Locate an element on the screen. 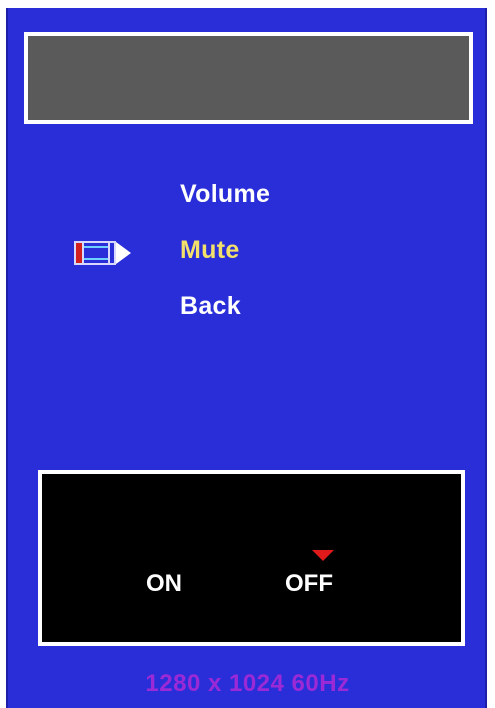 The image size is (495, 708). menu-item-mute: Mute is located at coordinates (210, 250).